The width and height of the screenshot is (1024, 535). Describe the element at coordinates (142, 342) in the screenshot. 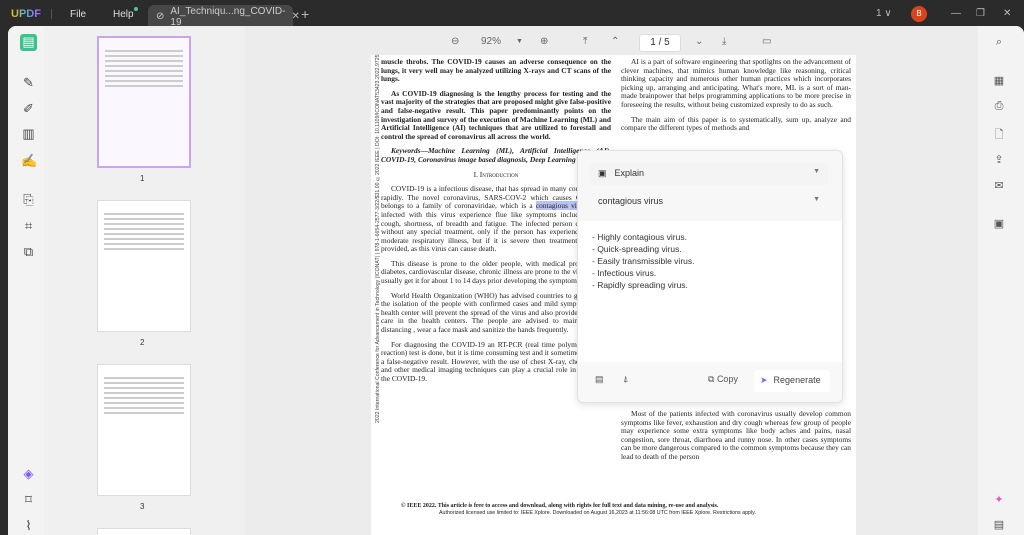

I see `page-number: 2` at that location.